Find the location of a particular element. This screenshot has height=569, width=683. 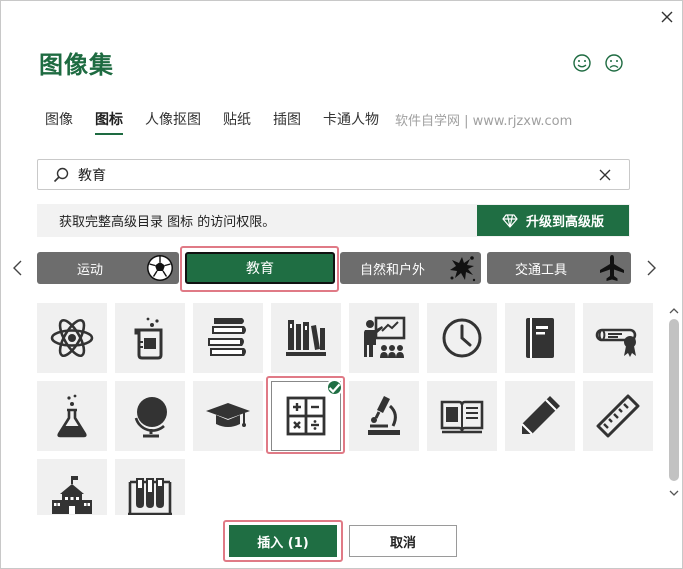

tab-icons: 图标 is located at coordinates (109, 122).